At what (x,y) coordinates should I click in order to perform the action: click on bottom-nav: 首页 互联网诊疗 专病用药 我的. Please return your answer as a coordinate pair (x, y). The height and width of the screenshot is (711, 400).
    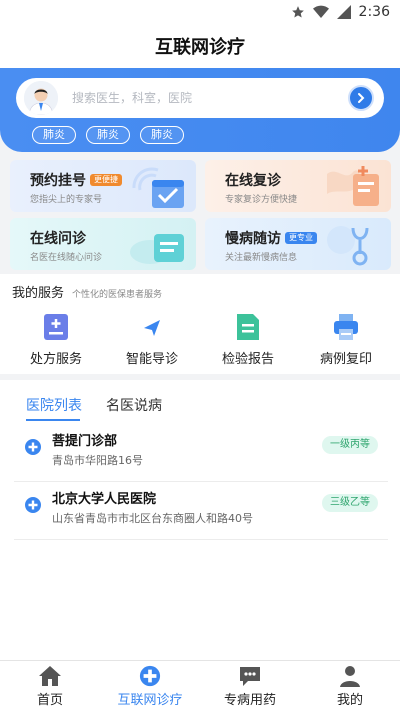
    Looking at the image, I should click on (200, 685).